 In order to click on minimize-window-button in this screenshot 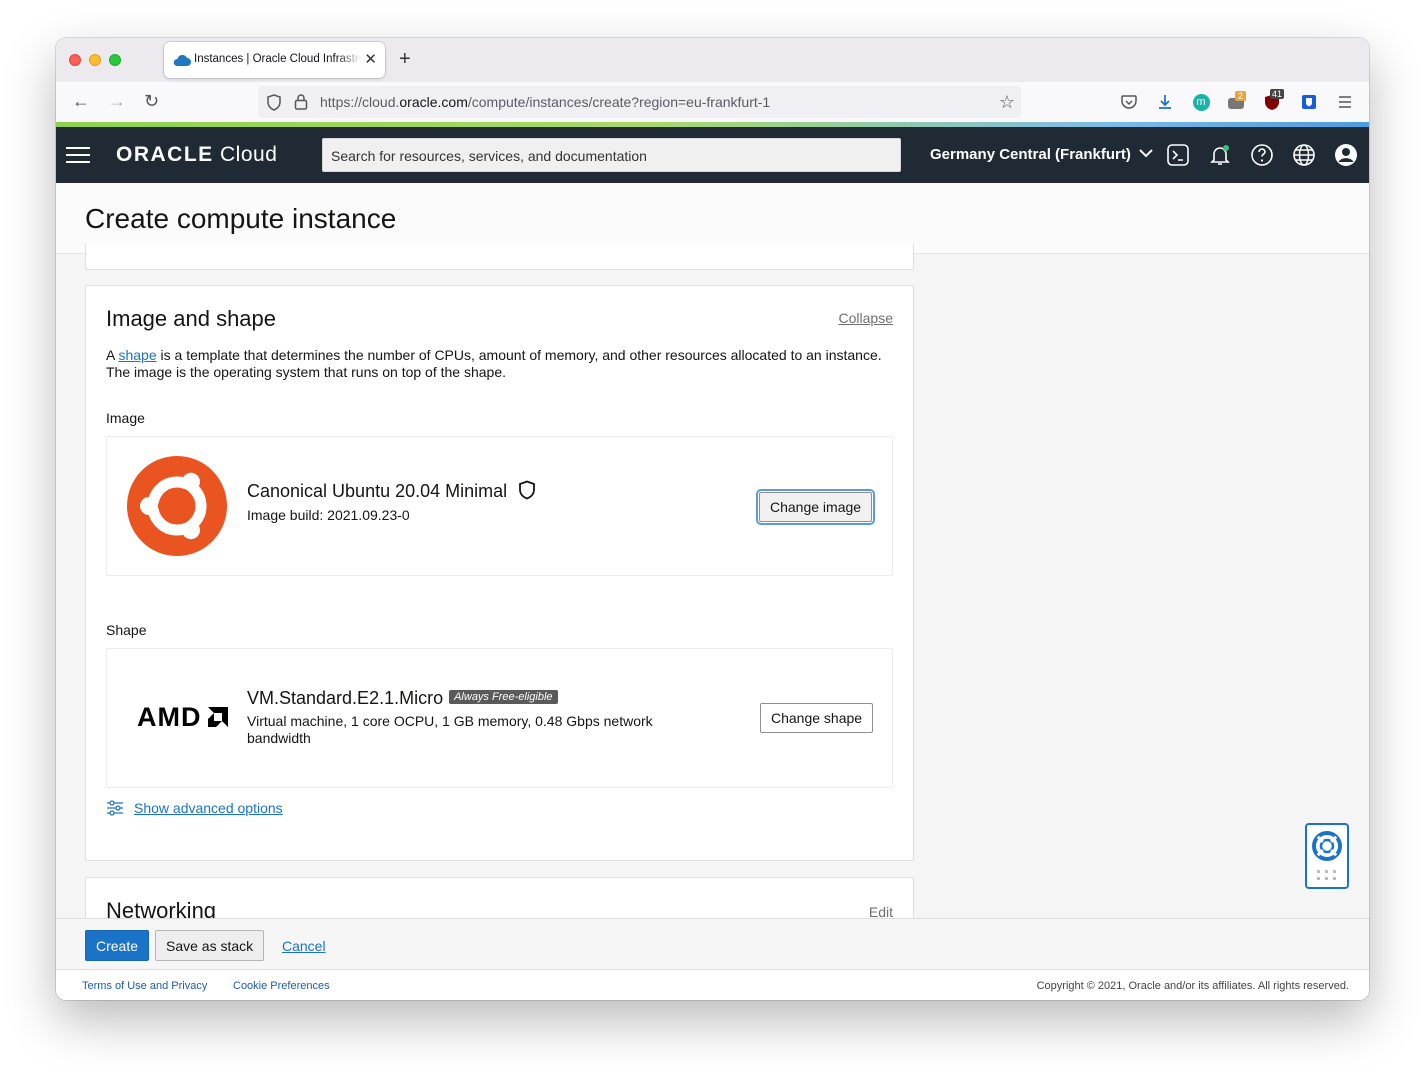, I will do `click(95, 60)`.